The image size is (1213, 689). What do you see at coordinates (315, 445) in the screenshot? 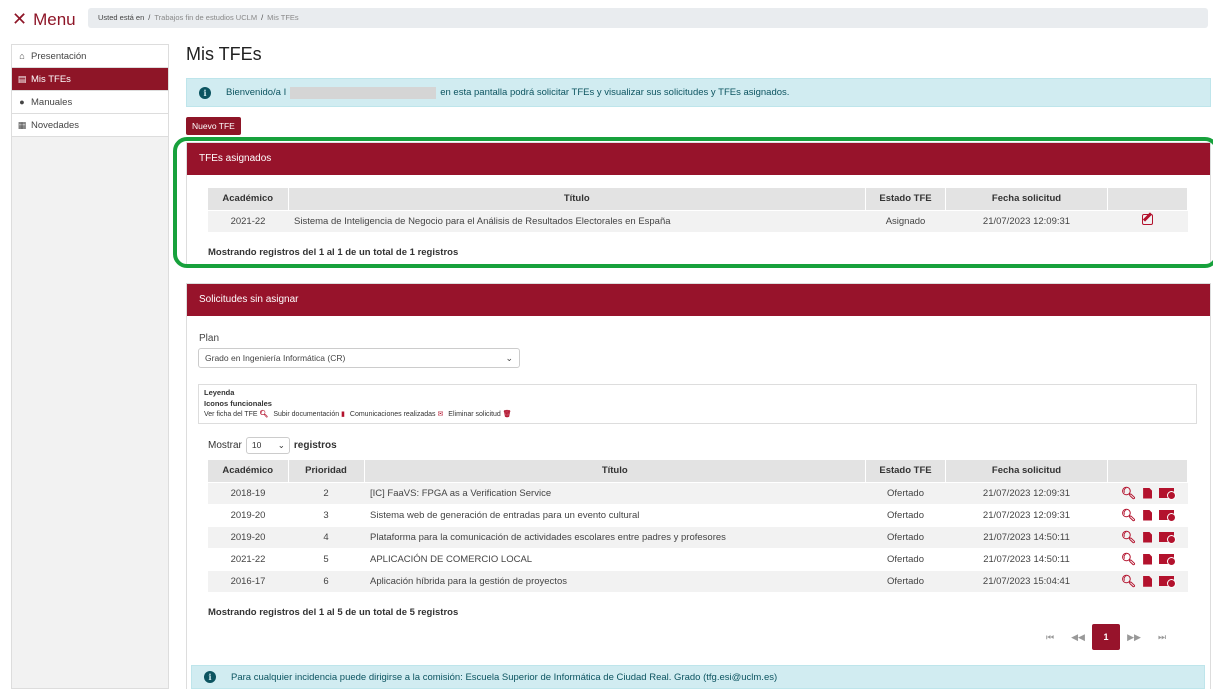
I see `show-suffix: registros` at bounding box center [315, 445].